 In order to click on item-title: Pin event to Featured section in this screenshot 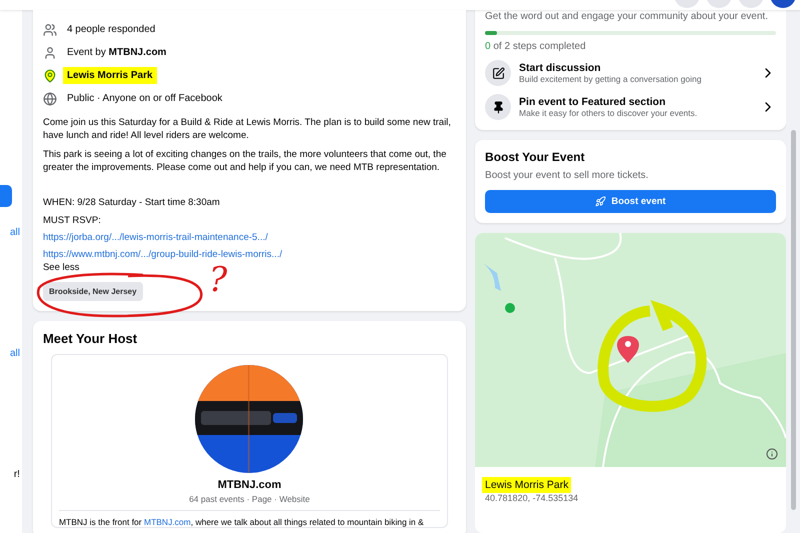, I will do `click(592, 102)`.